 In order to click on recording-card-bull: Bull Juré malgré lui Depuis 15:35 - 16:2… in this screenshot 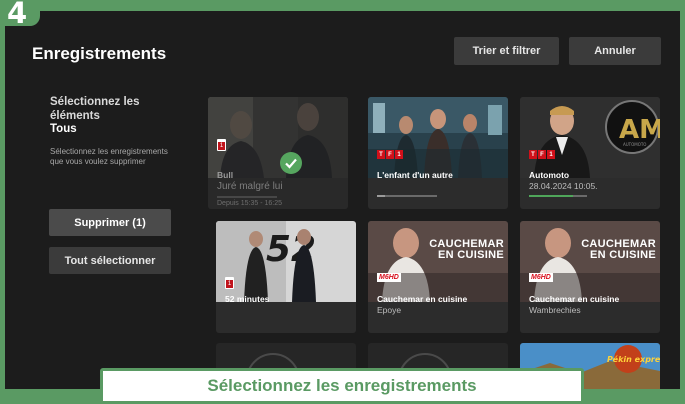, I will do `click(278, 153)`.